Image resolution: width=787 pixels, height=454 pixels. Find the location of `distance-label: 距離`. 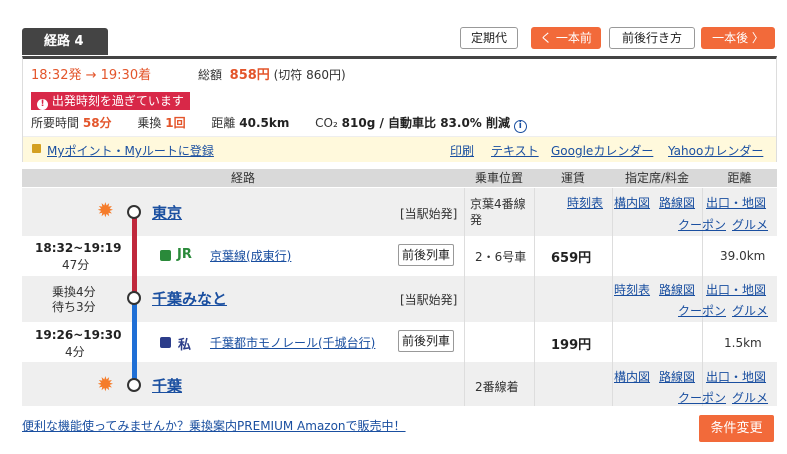

distance-label: 距離 is located at coordinates (223, 123).